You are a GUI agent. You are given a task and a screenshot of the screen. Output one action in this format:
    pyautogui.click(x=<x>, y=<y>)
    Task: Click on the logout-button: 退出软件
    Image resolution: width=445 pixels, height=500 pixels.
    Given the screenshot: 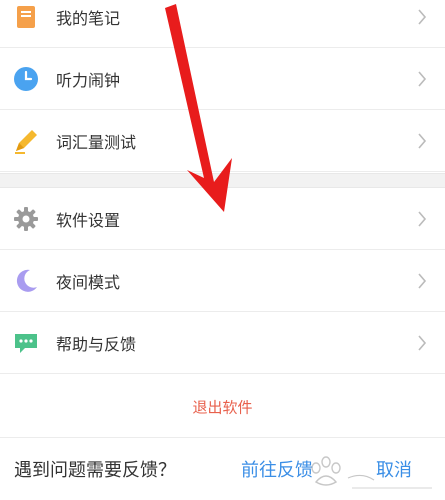 What is the action you would take?
    pyautogui.click(x=222, y=407)
    